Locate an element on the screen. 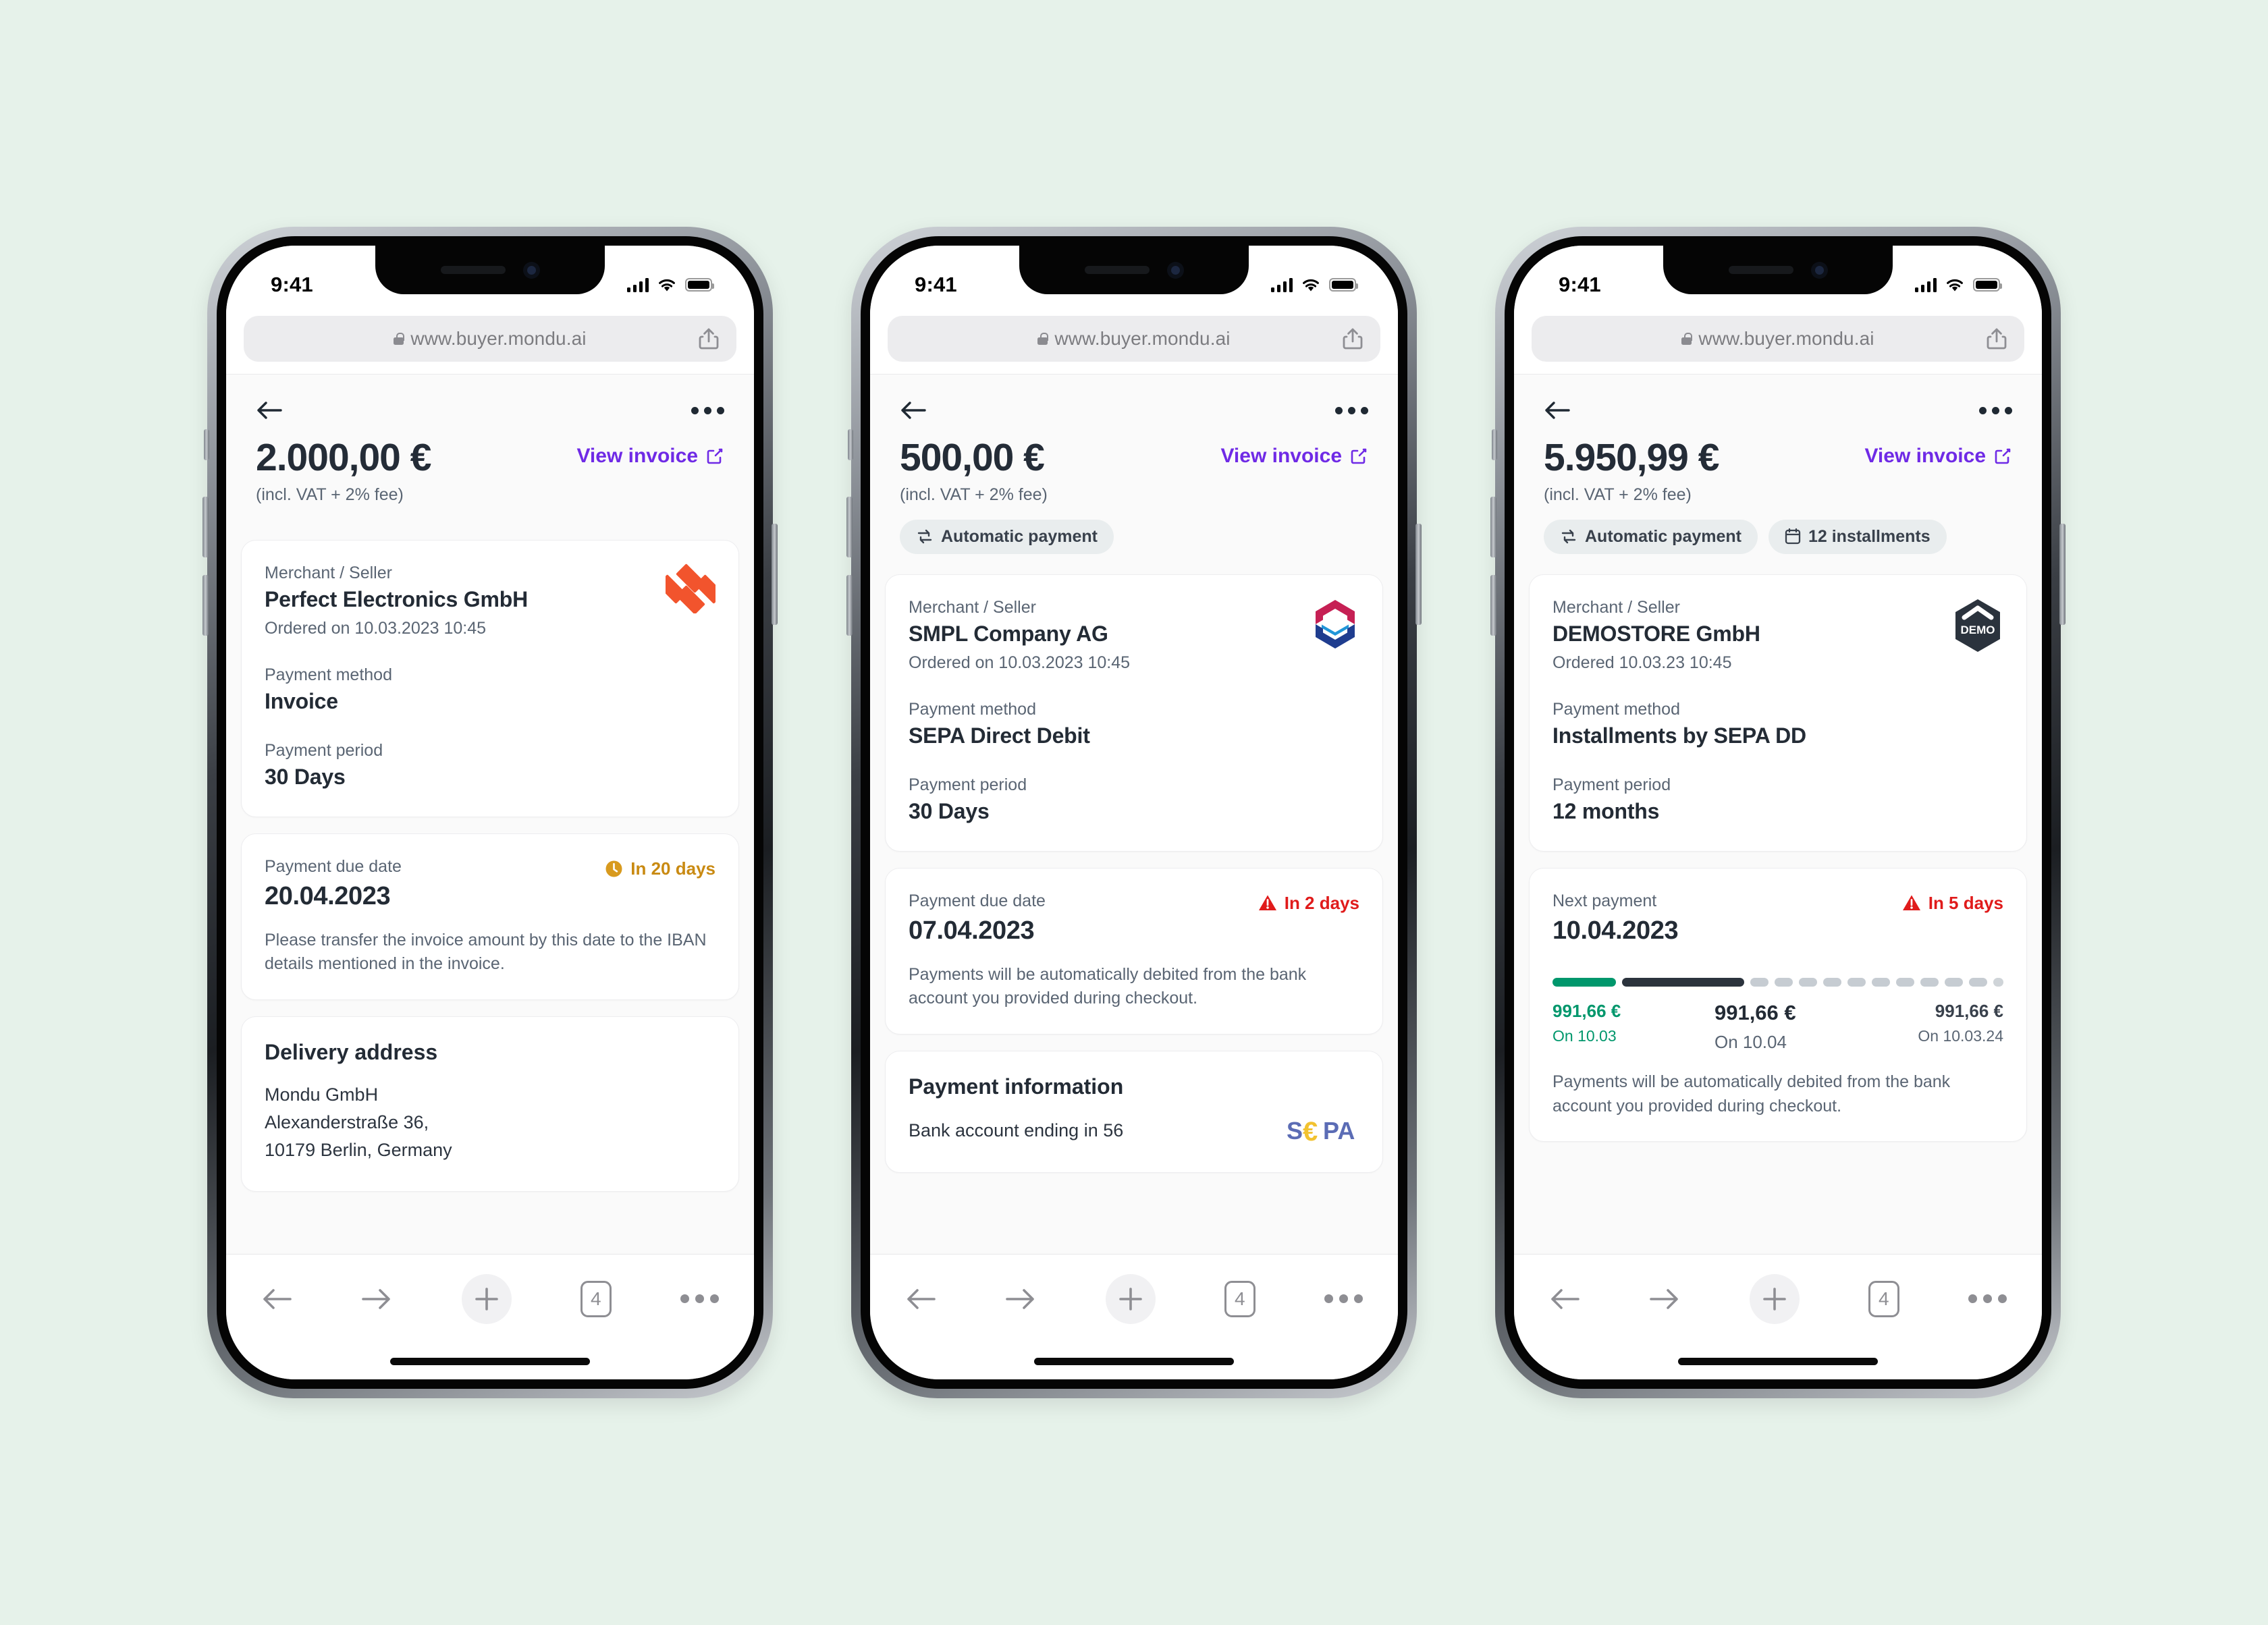  tab-count-text: 4 is located at coordinates (1884, 1298).